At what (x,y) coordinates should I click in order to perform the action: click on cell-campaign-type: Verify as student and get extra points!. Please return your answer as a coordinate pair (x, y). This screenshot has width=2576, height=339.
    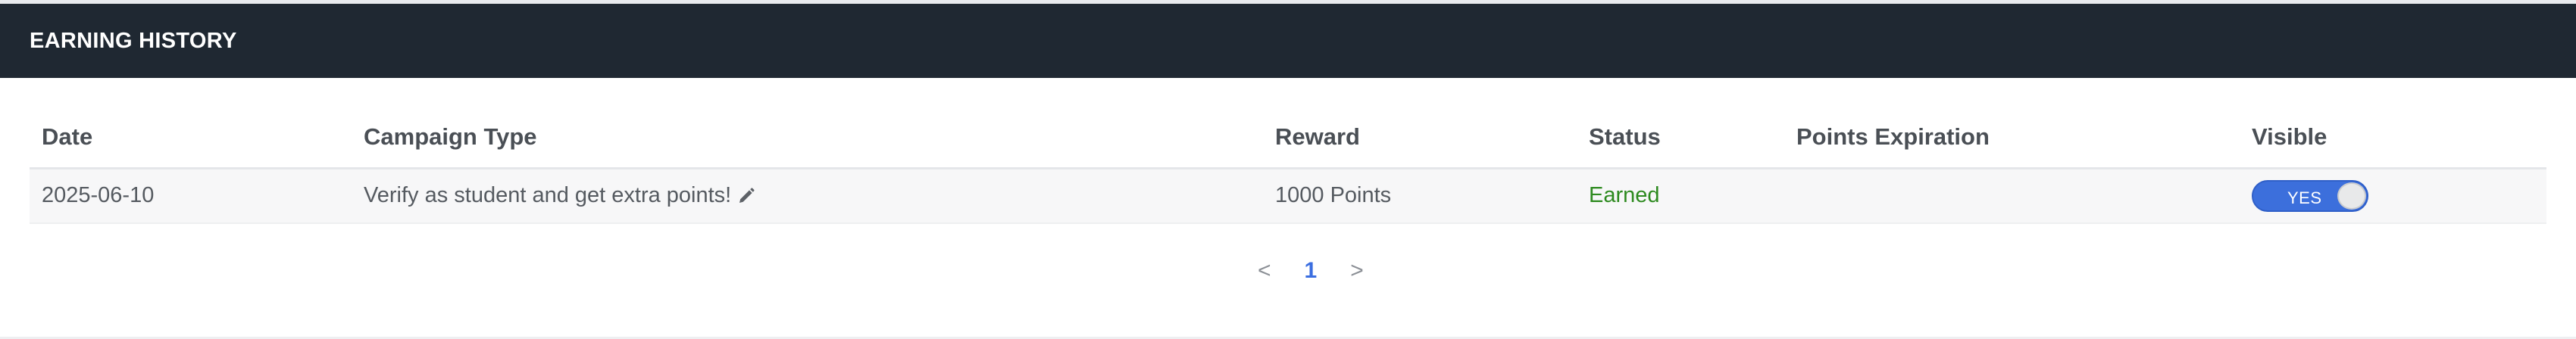
    Looking at the image, I should click on (559, 195).